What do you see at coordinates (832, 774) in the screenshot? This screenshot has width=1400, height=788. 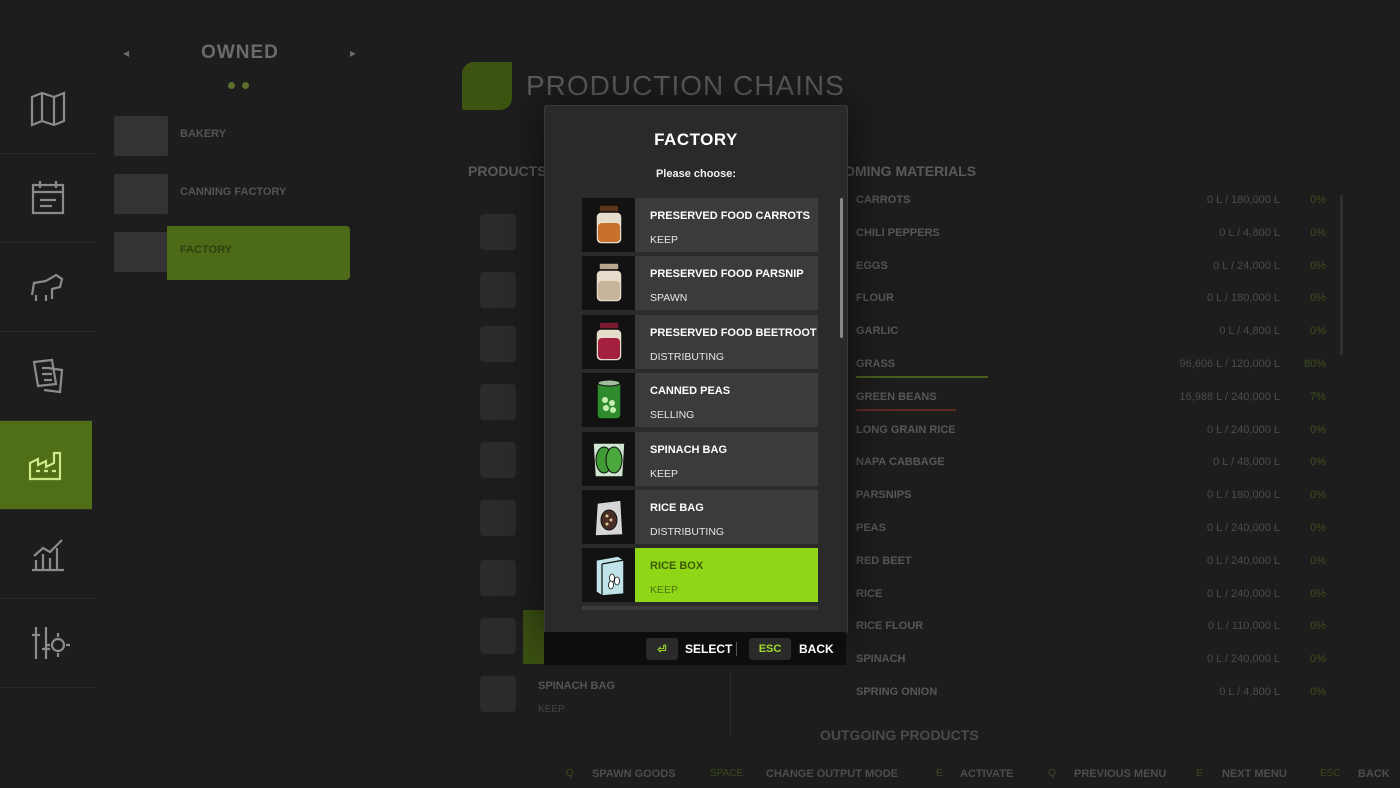 I see `hint-label: CHANGE OUTPUT MODE` at bounding box center [832, 774].